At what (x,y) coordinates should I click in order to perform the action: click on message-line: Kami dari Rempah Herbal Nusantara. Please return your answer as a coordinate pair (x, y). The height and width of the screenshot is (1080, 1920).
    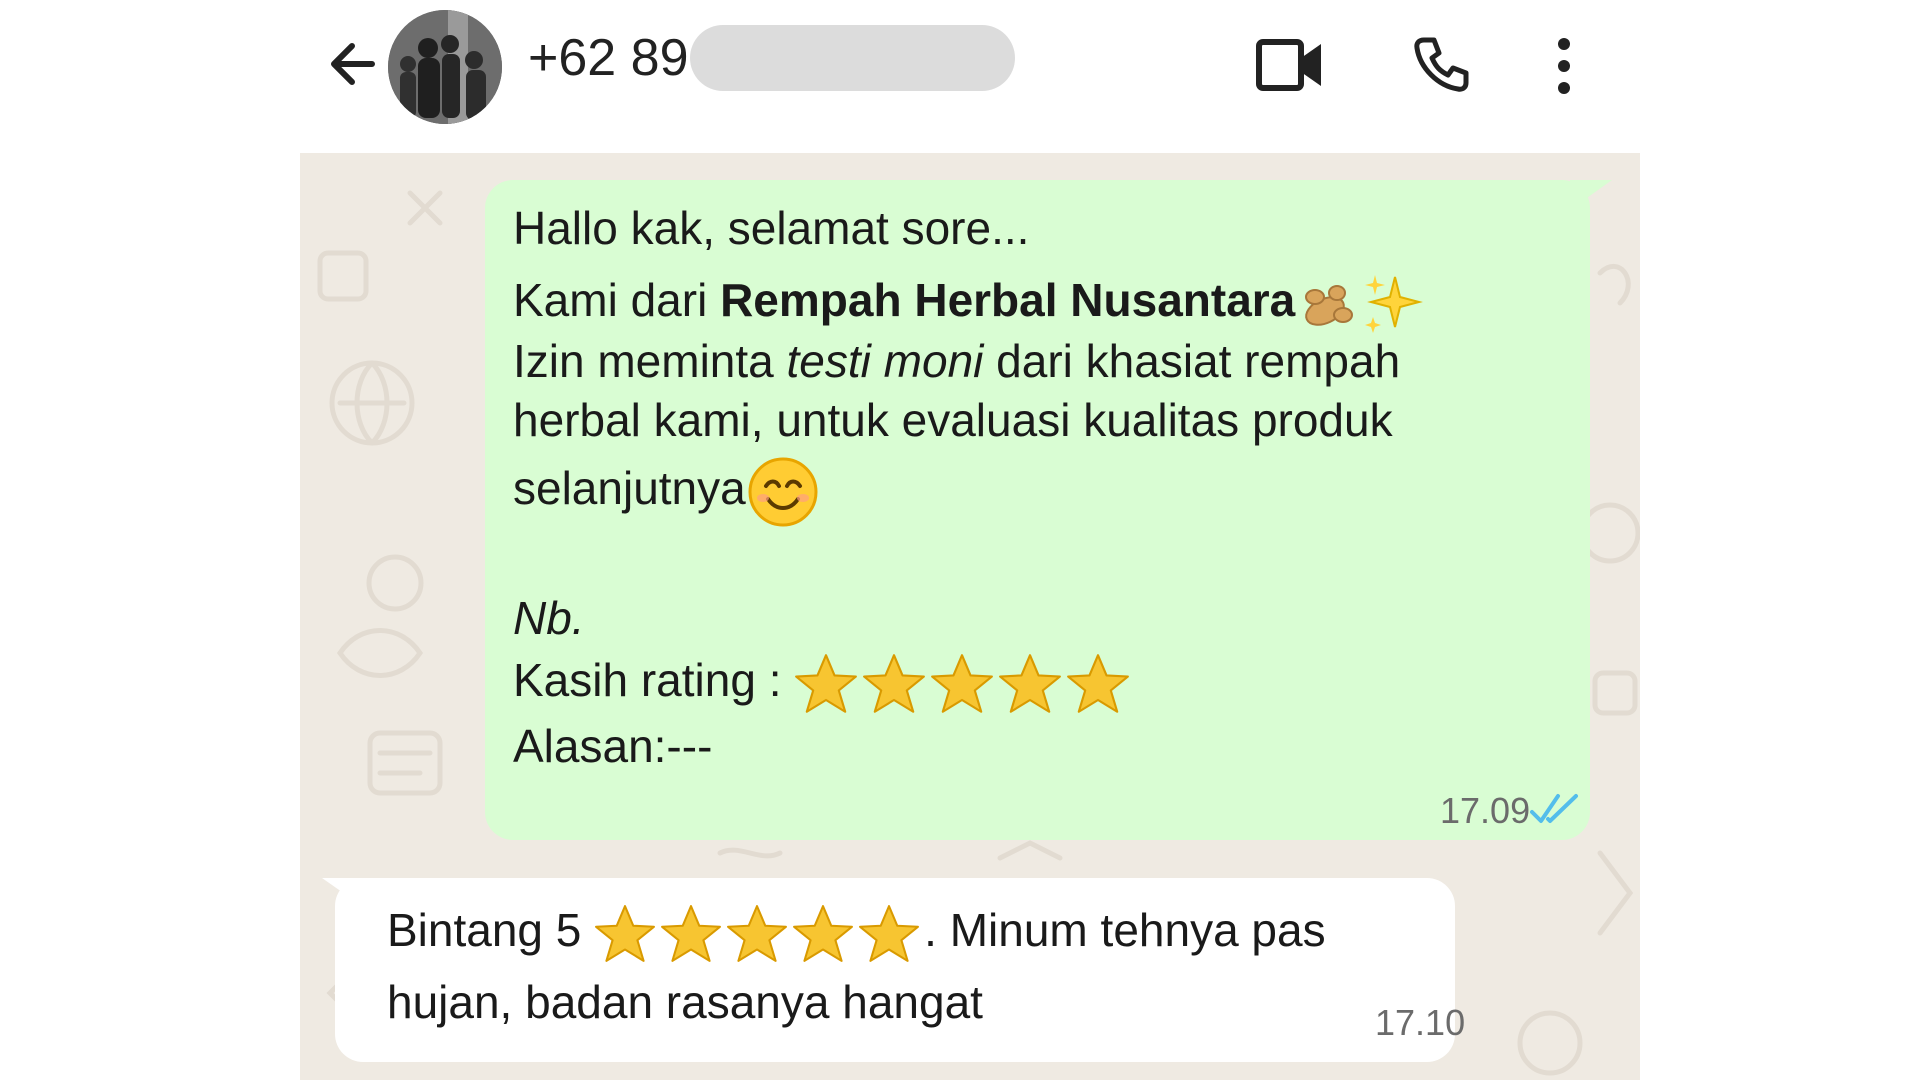
    Looking at the image, I should click on (970, 304).